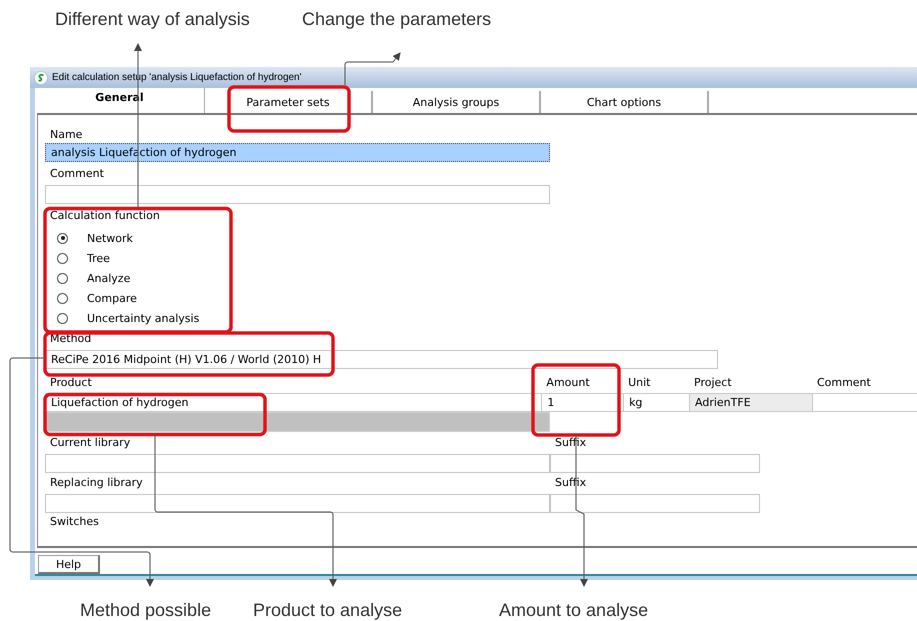 The image size is (917, 621). Describe the element at coordinates (104, 216) in the screenshot. I see `field-label: Calculation function` at that location.